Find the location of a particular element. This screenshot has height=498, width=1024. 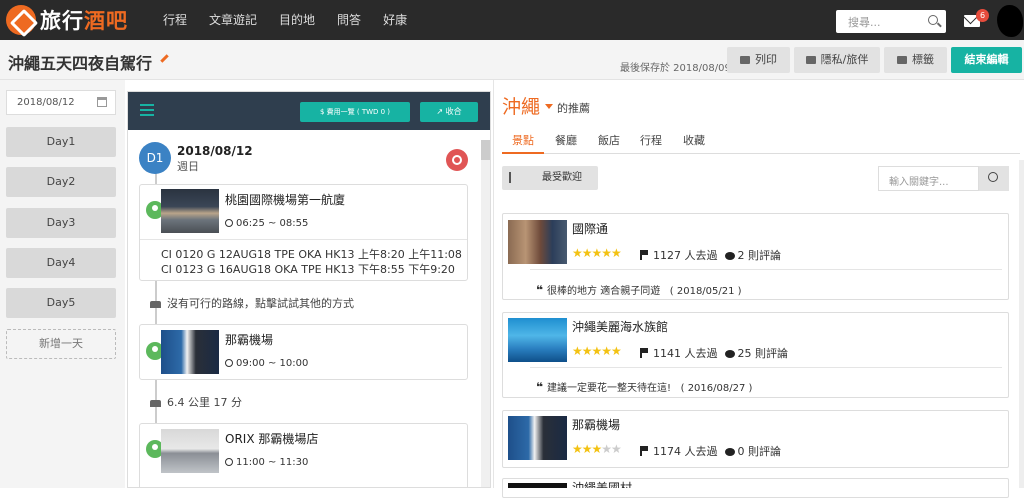

route-2-text: 6.4 公里 17 分 is located at coordinates (204, 402).